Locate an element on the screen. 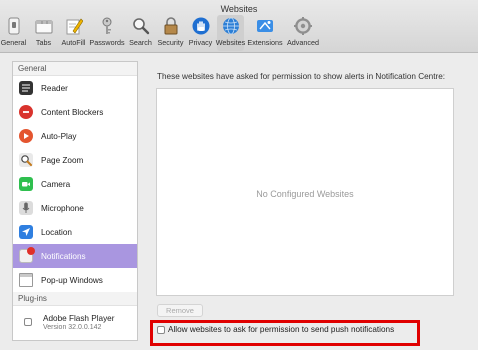 Image resolution: width=478 pixels, height=350 pixels. toolbar-extensions: Extensions is located at coordinates (265, 33).